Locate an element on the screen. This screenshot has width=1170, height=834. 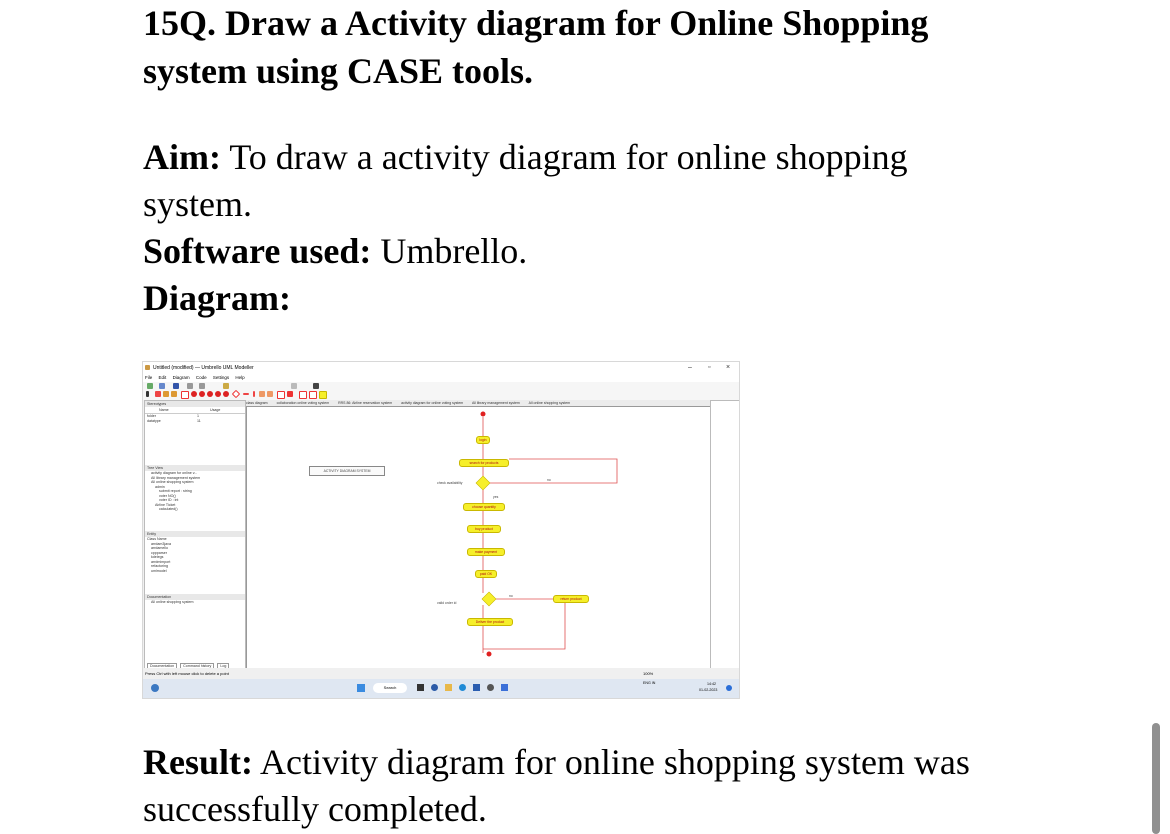
paste-icon is located at coordinates (226, 386).